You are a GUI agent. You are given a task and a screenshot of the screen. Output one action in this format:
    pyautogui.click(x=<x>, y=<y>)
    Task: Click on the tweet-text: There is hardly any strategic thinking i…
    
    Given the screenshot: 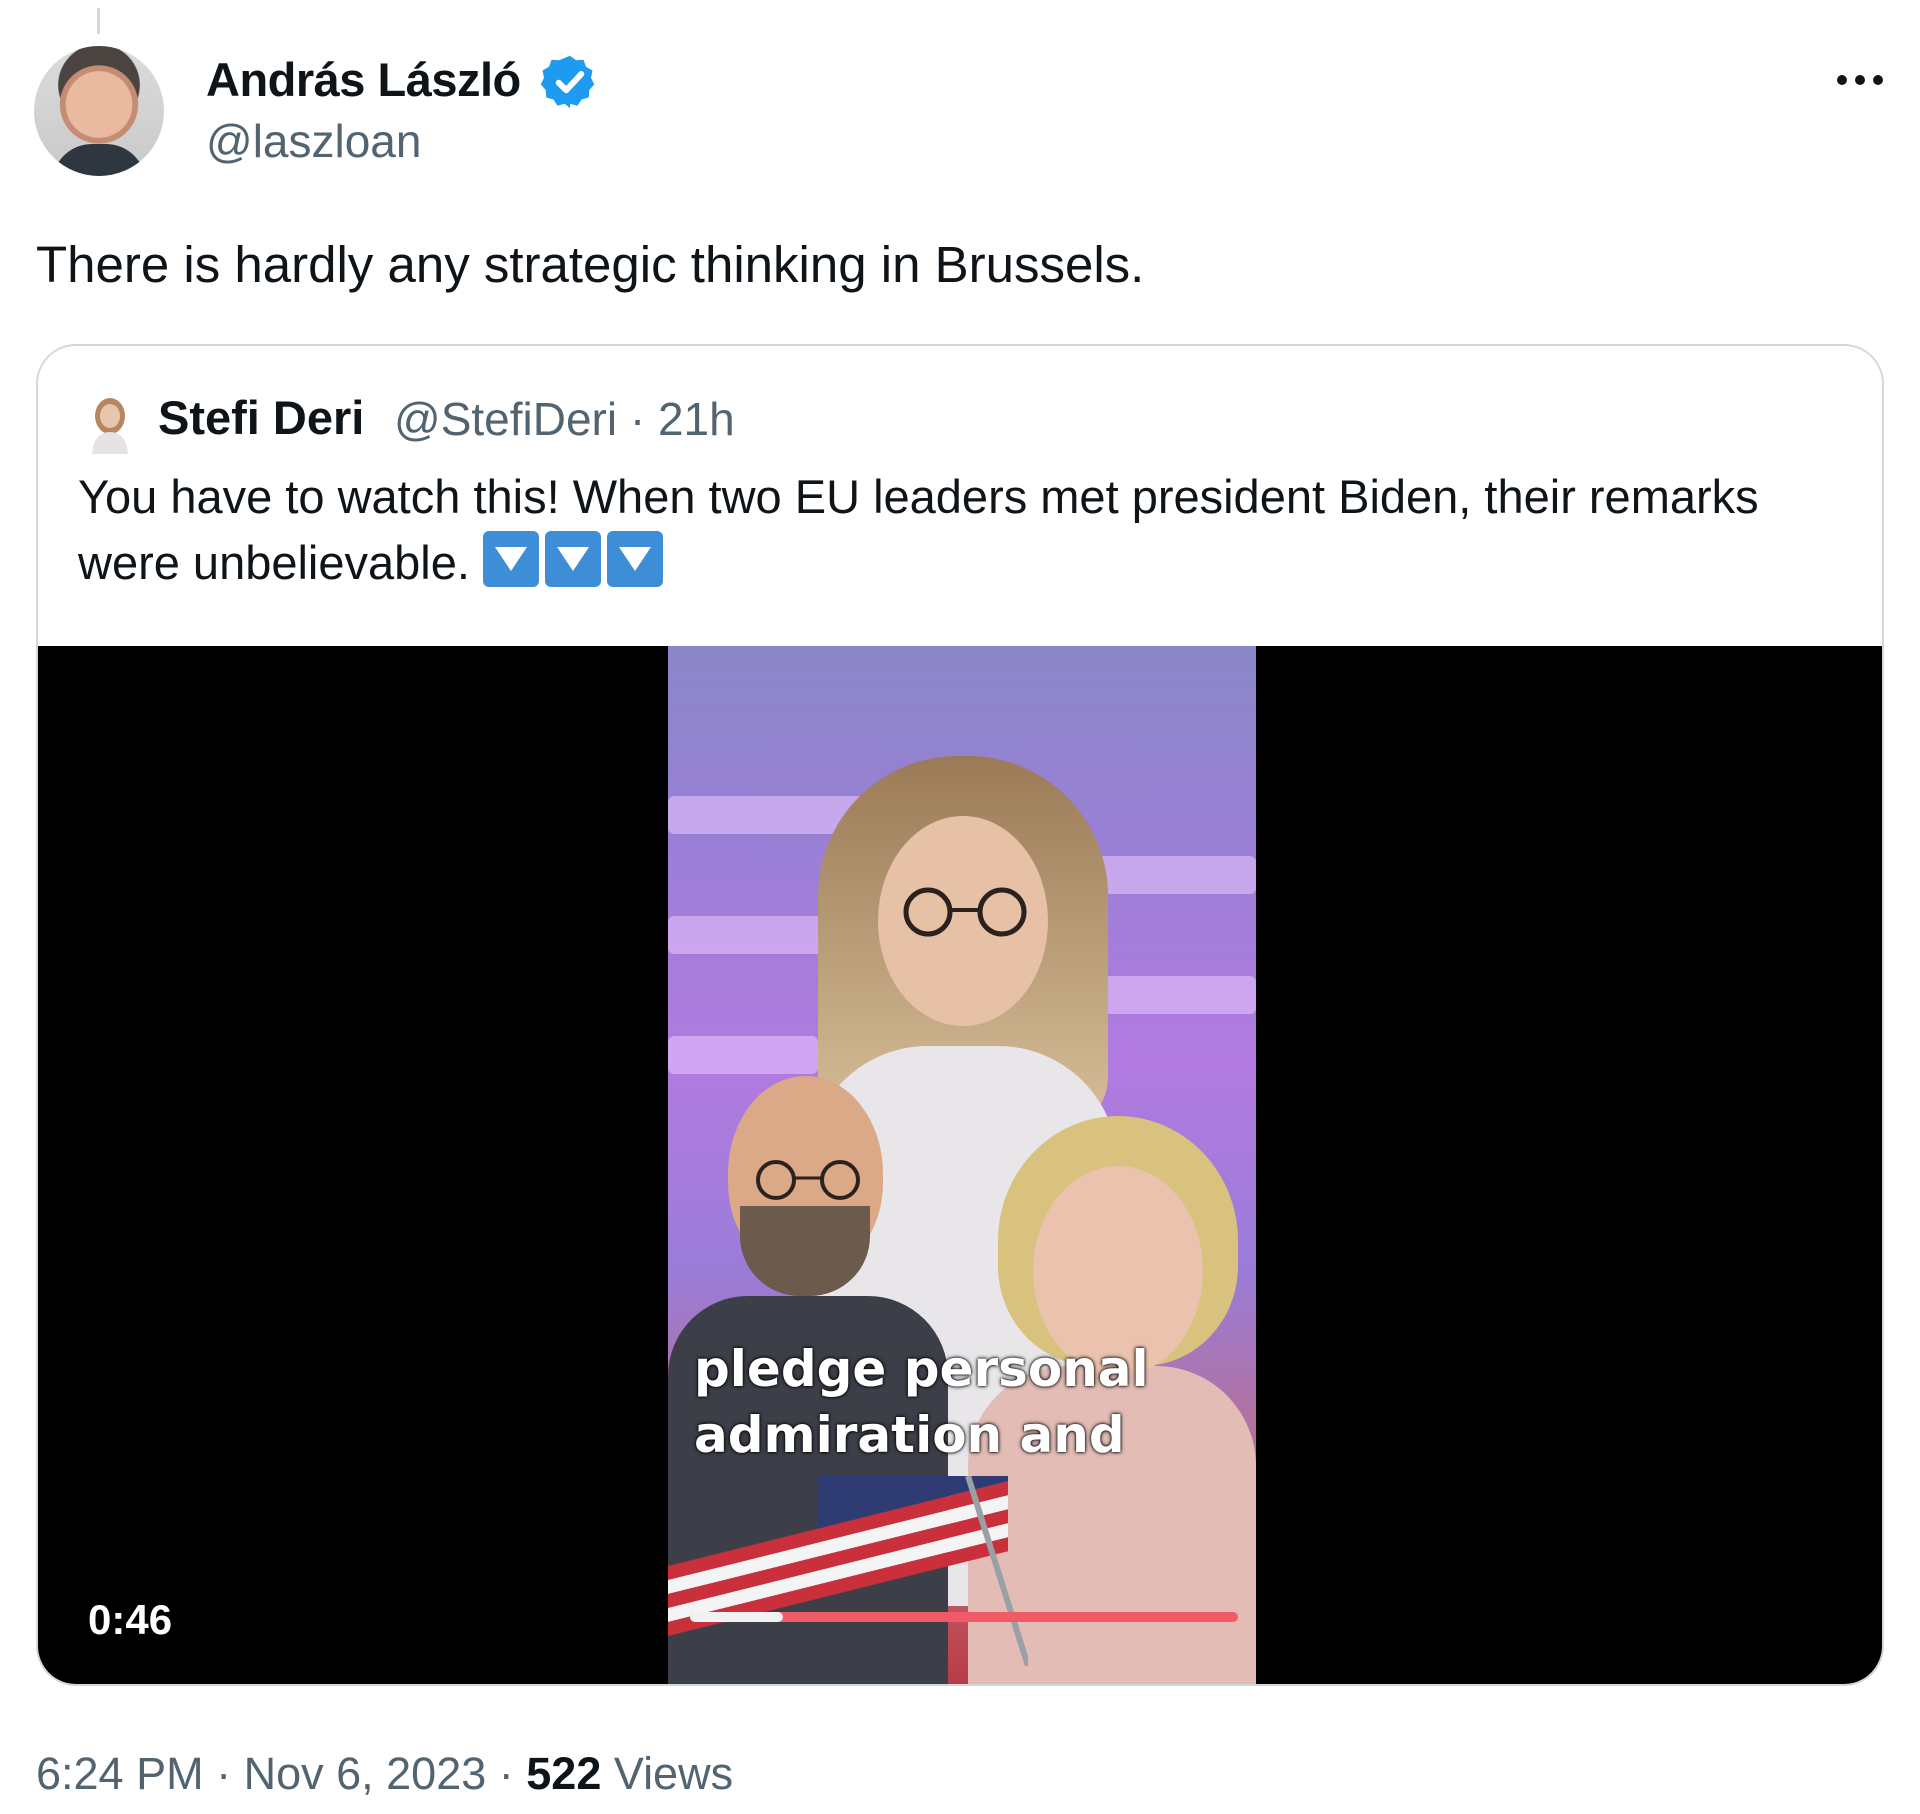 What is the action you would take?
    pyautogui.click(x=590, y=264)
    